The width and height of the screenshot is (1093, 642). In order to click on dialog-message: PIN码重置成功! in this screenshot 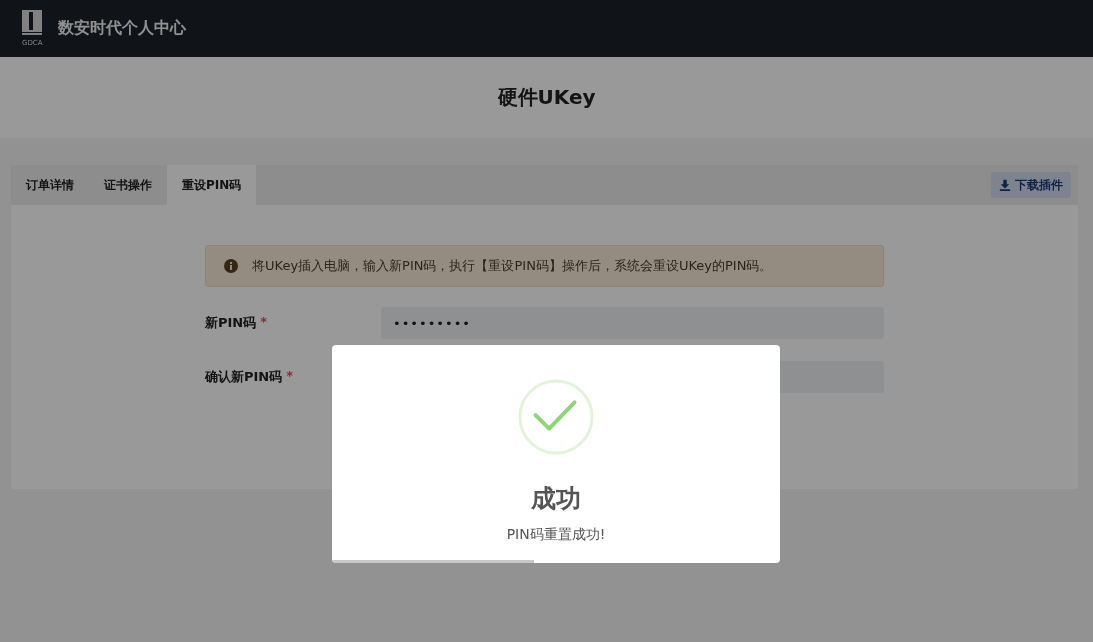, I will do `click(556, 535)`.